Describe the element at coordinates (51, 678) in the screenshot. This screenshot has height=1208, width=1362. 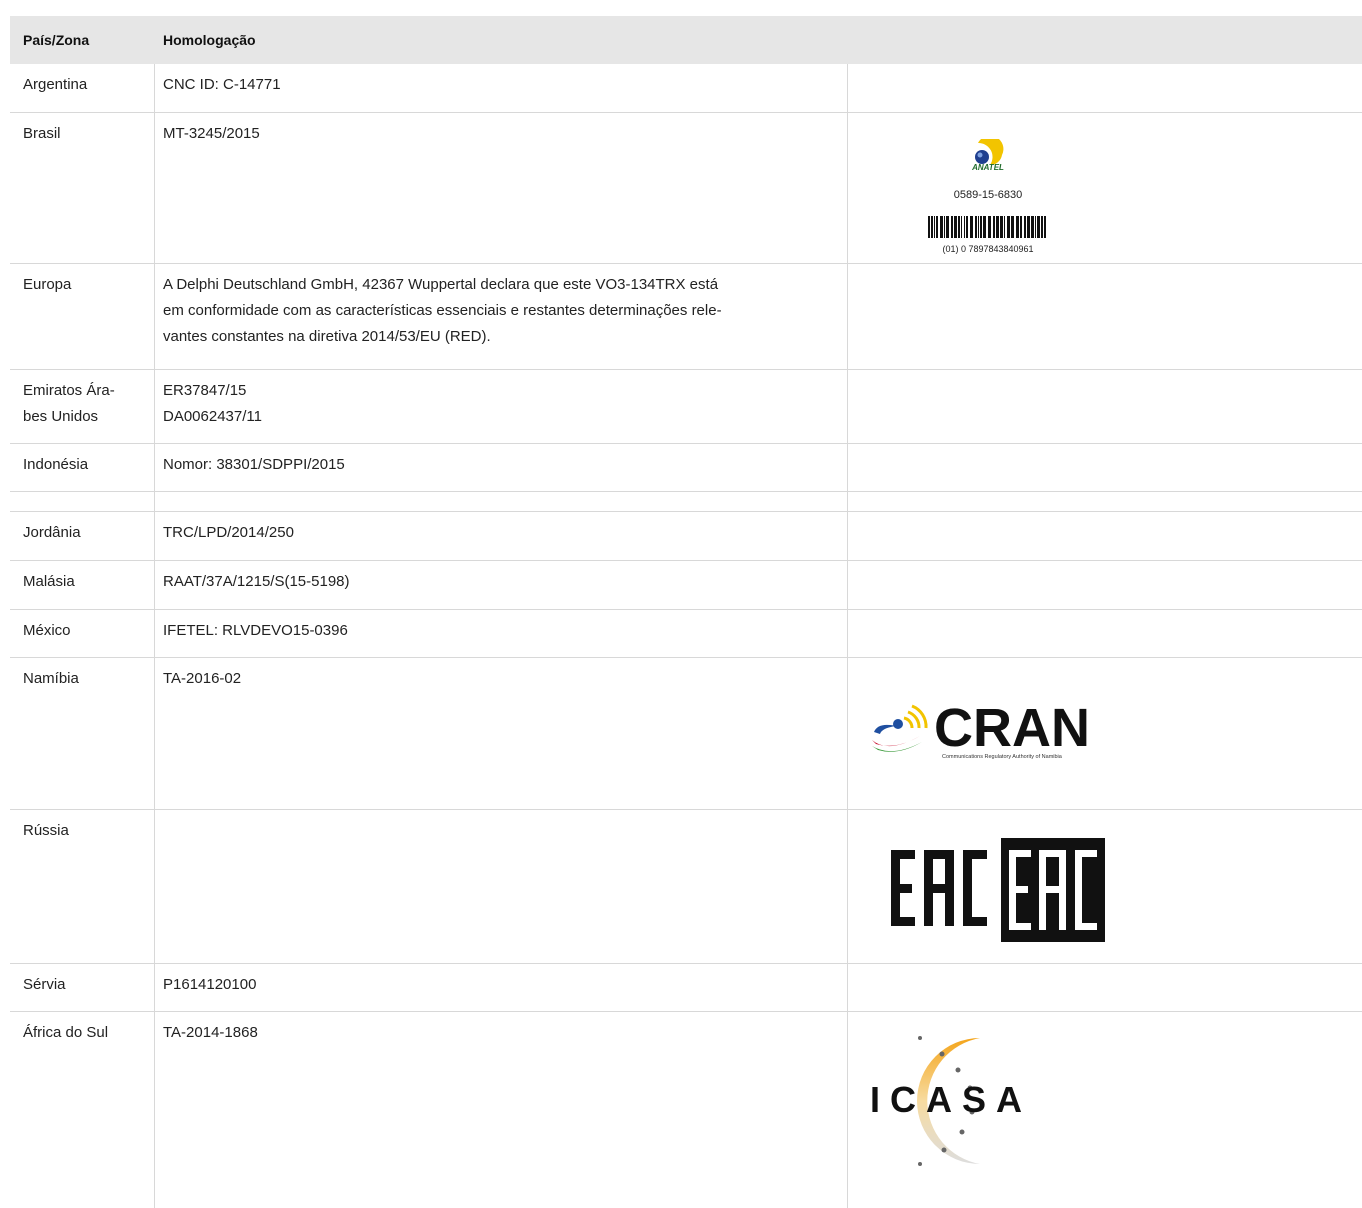
I see `country-cell: Namíbia` at that location.